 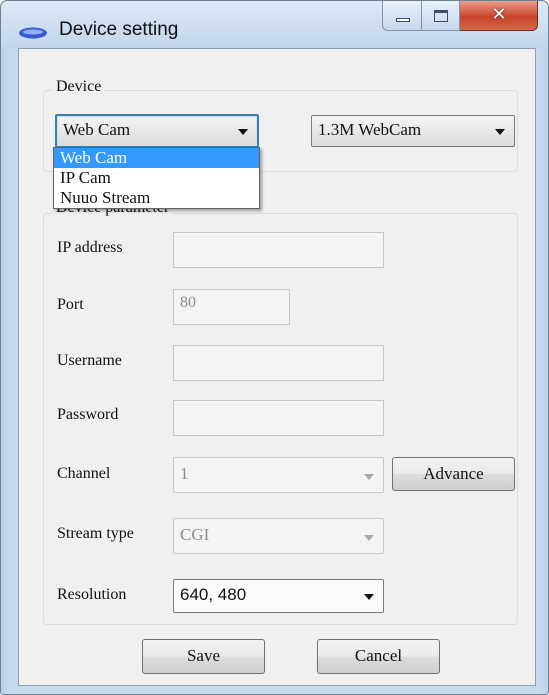 What do you see at coordinates (453, 474) in the screenshot?
I see `advance-button: Advance` at bounding box center [453, 474].